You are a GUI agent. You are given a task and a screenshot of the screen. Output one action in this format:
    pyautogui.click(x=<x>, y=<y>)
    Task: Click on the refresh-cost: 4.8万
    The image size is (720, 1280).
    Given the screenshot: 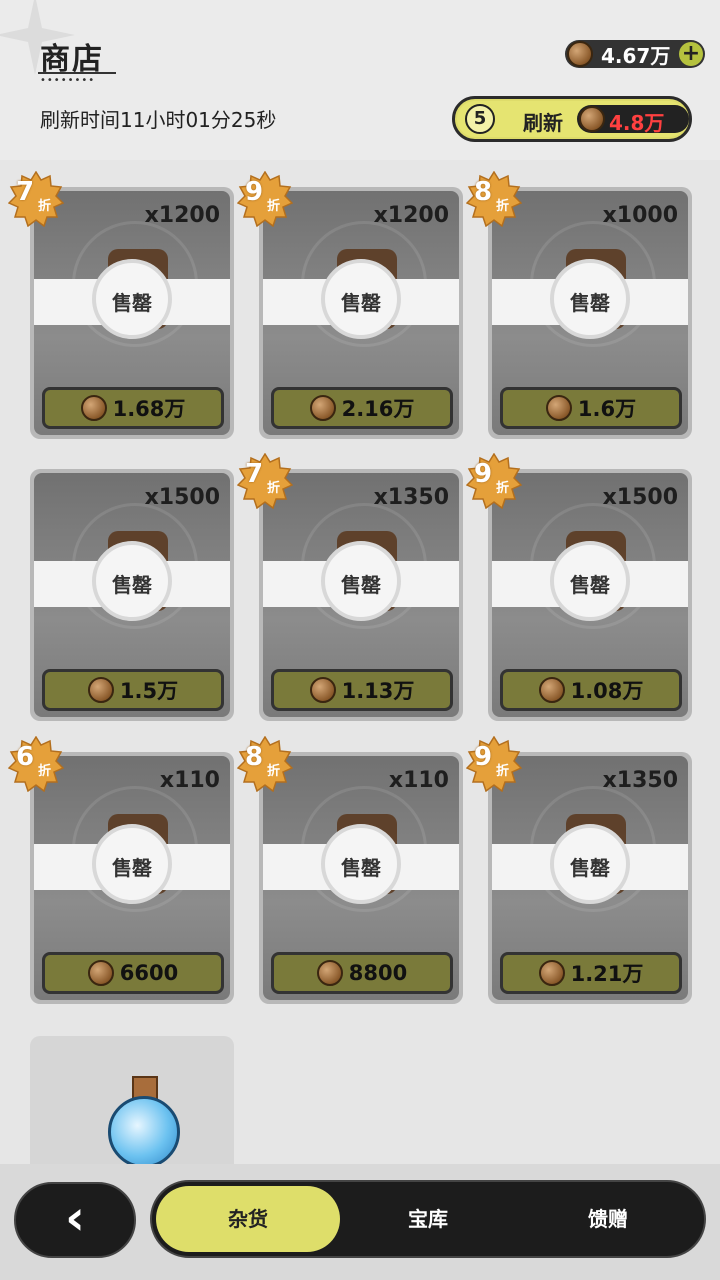 What is the action you would take?
    pyautogui.click(x=633, y=120)
    